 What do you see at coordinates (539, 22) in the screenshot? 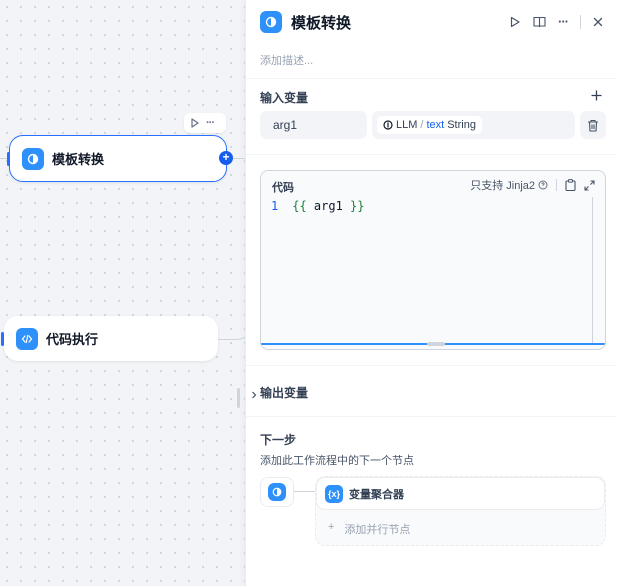
I see `book-icon` at bounding box center [539, 22].